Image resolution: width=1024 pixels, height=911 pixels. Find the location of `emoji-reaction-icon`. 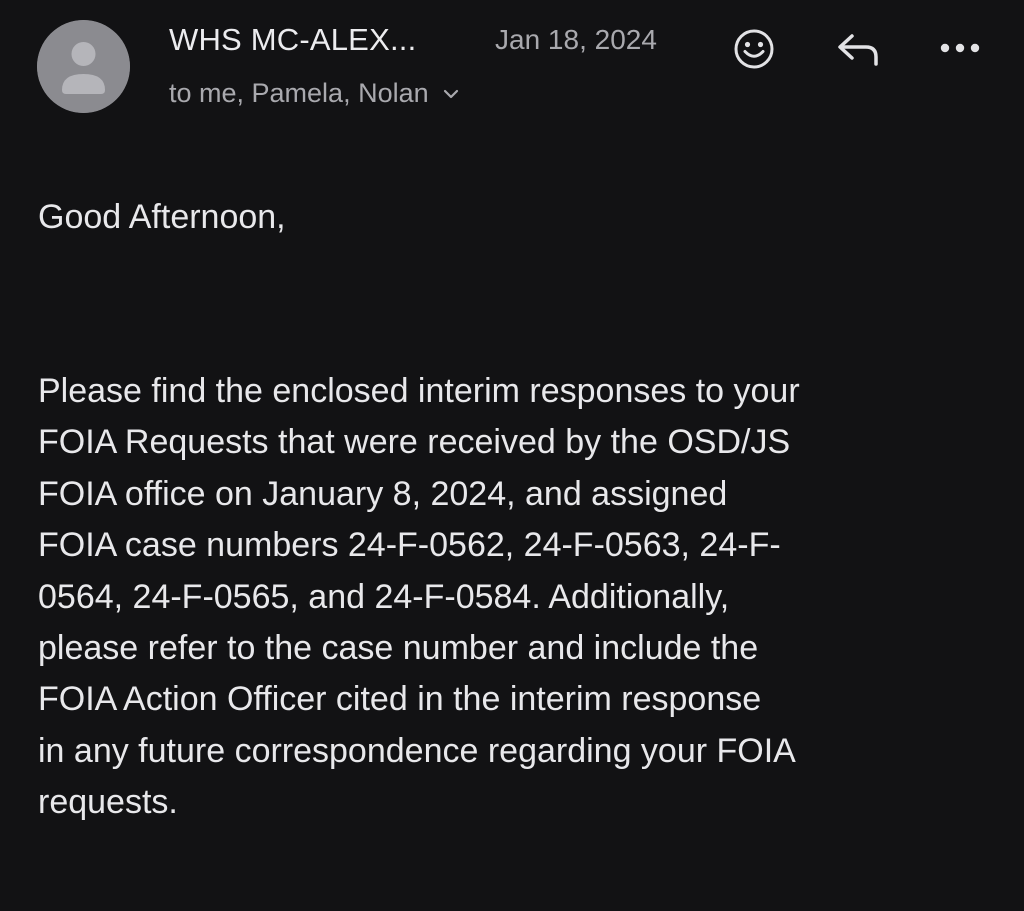

emoji-reaction-icon is located at coordinates (754, 49).